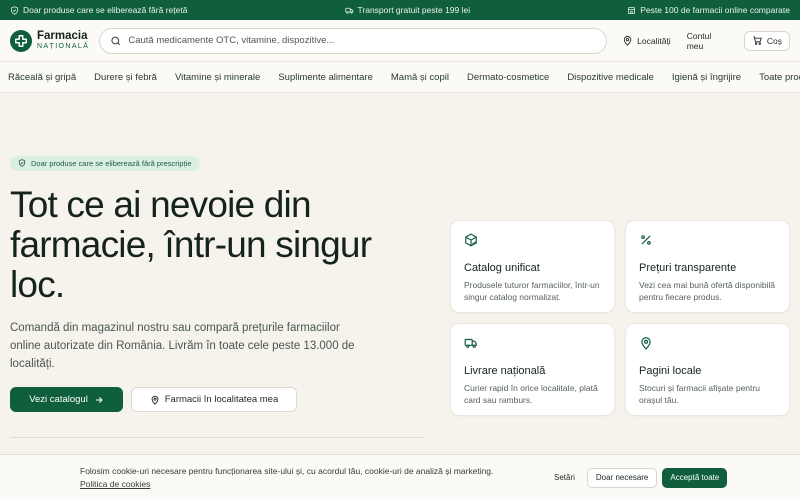  What do you see at coordinates (508, 77) in the screenshot?
I see `category-dermo-cosmetics: Dermato-cosmetice` at bounding box center [508, 77].